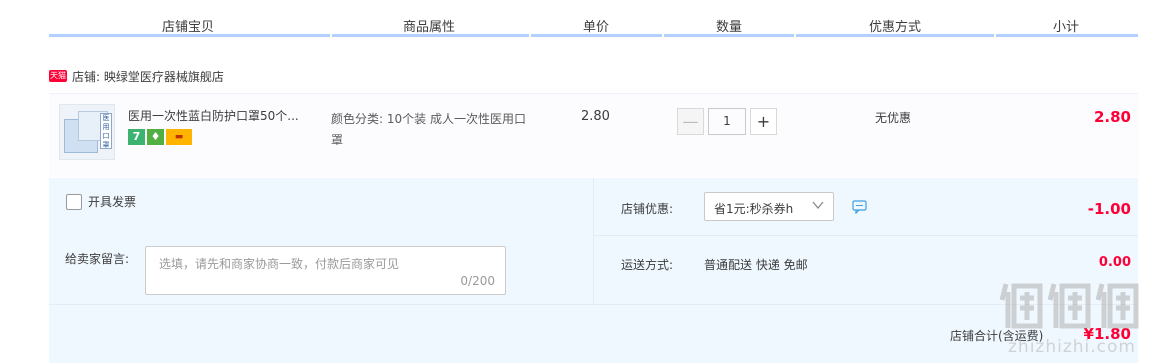  What do you see at coordinates (647, 265) in the screenshot?
I see `shipping-label: 运送方式:` at bounding box center [647, 265].